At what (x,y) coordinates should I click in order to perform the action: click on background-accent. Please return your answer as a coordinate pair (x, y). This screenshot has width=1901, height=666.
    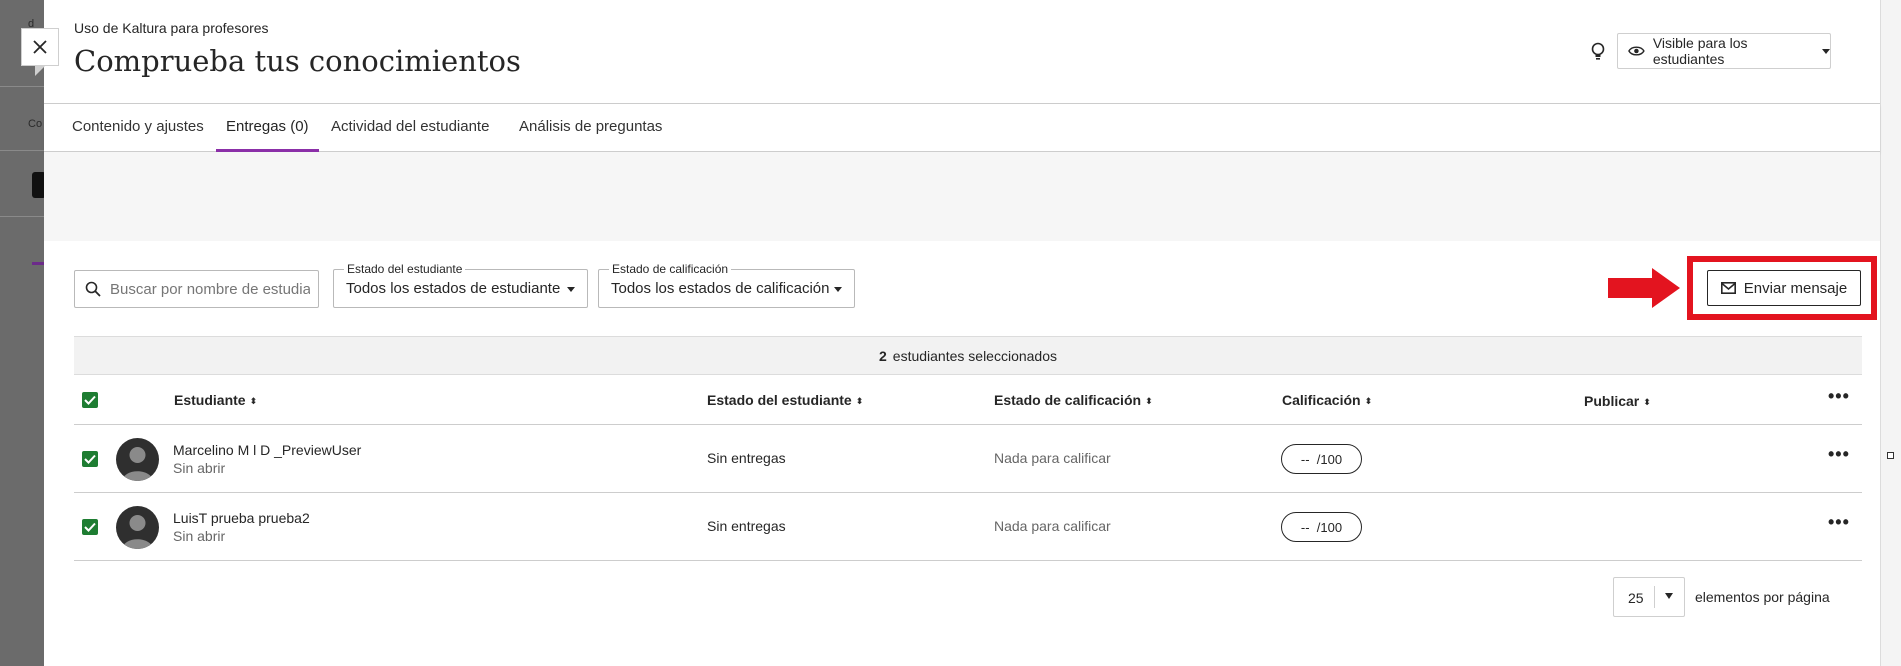
    Looking at the image, I should click on (38, 263).